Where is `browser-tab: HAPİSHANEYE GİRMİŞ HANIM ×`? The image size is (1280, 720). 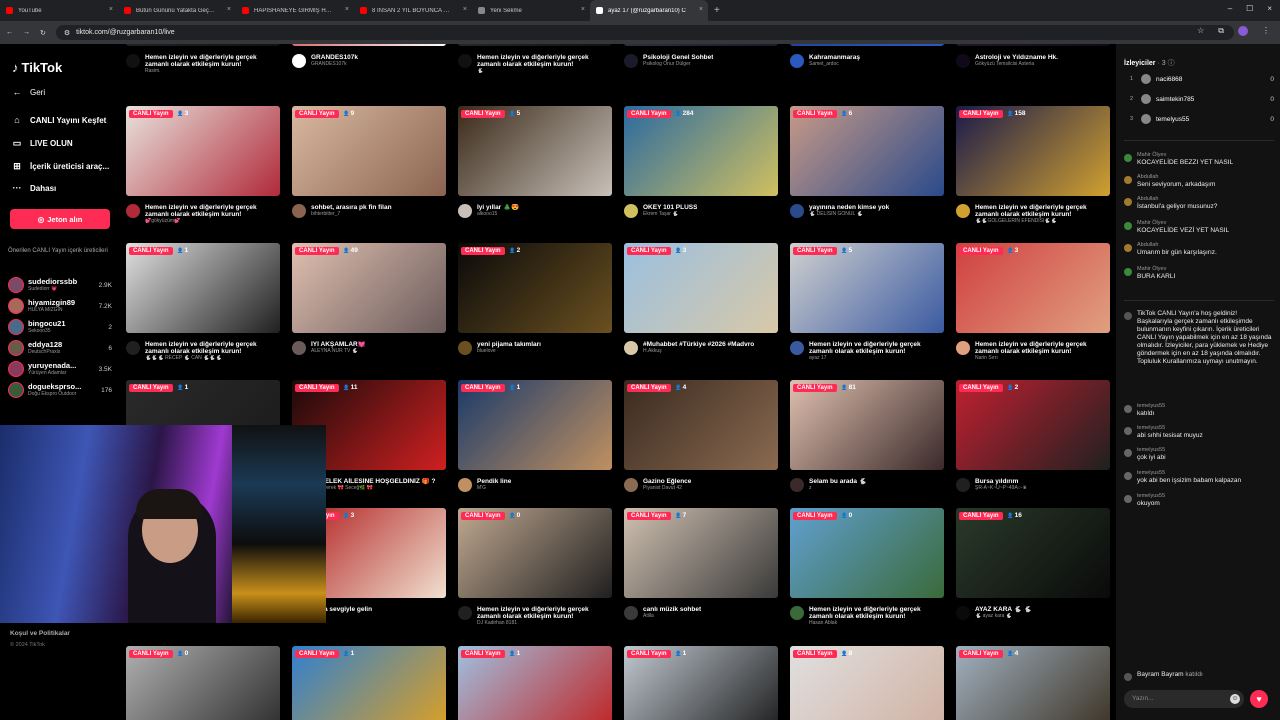
browser-tab: HAPİSHANEYE GİRMİŞ HANIM × is located at coordinates (295, 10).